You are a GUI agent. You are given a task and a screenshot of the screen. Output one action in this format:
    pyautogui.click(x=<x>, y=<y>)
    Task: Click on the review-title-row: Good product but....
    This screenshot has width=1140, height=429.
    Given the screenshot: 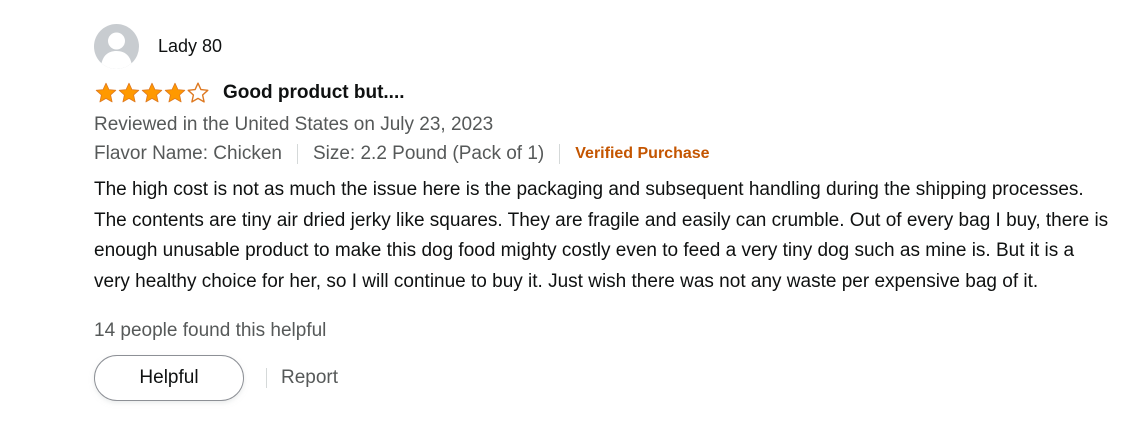 What is the action you would take?
    pyautogui.click(x=609, y=93)
    